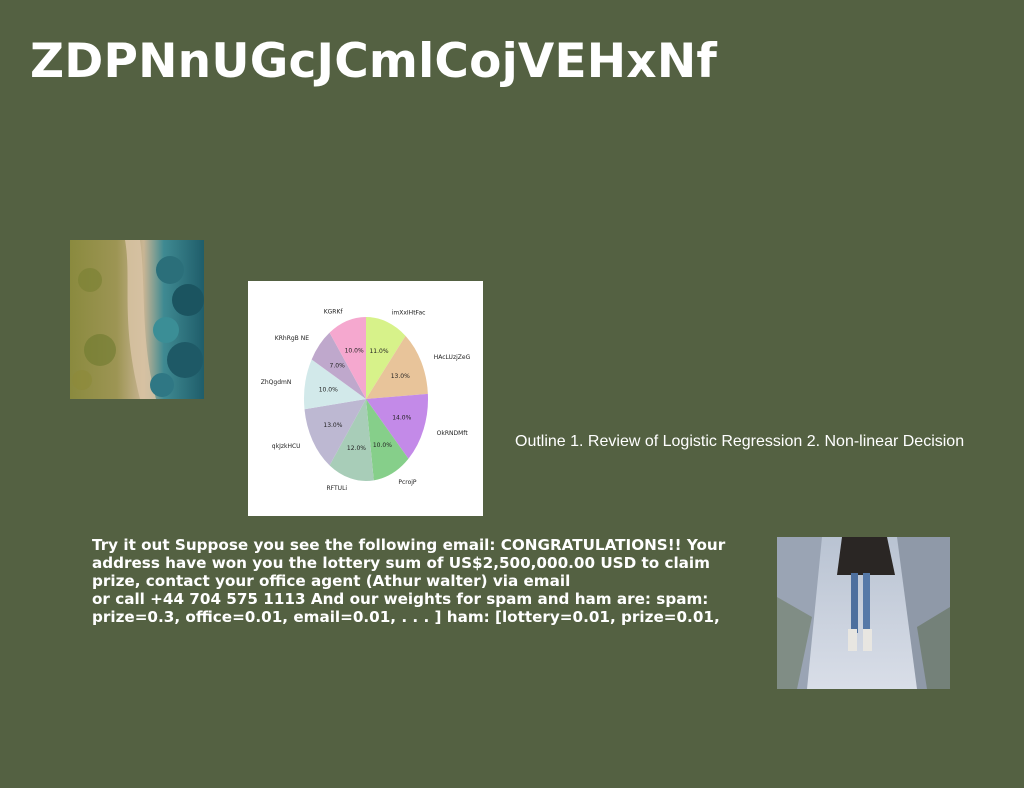 The height and width of the screenshot is (788, 1024). I want to click on pie-category-label: HAcLUzjZeG, so click(452, 357).